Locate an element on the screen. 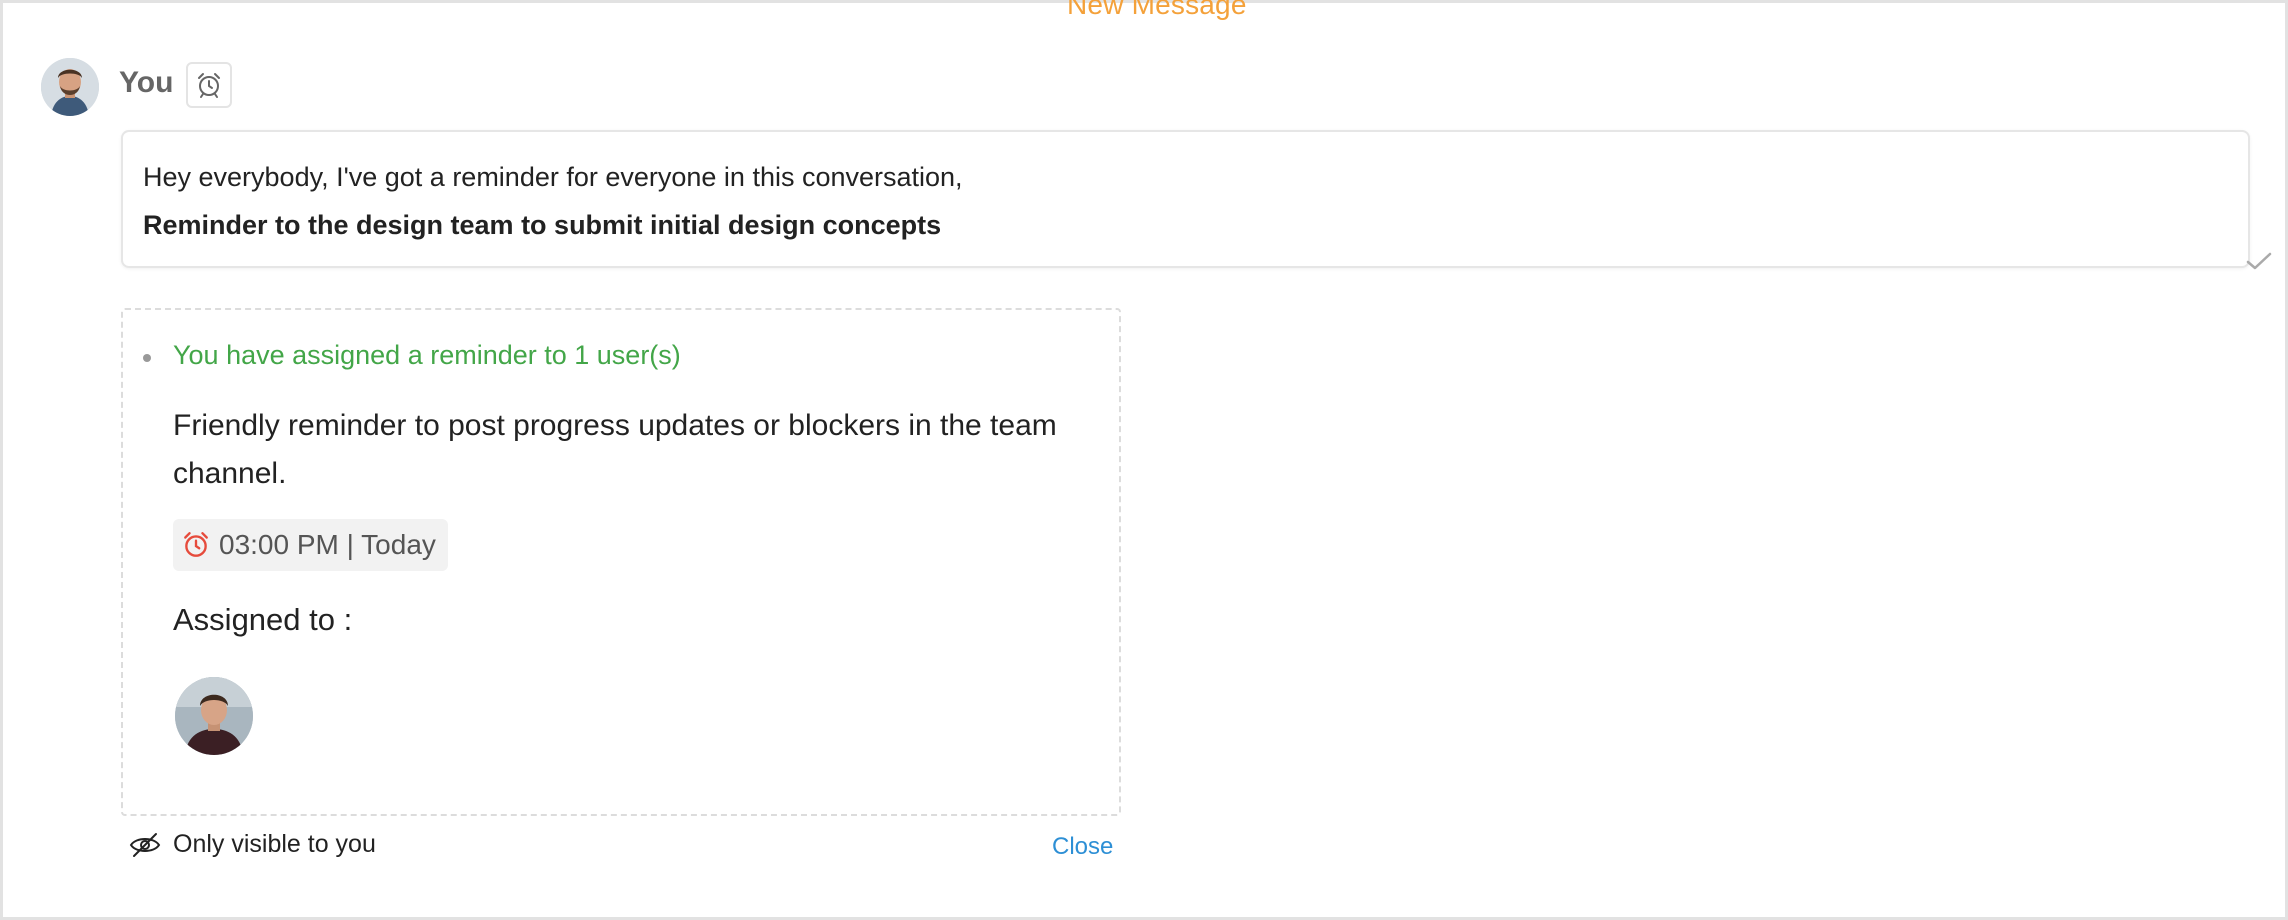 The image size is (2288, 920). visibility-text: Only visible to you is located at coordinates (274, 844).